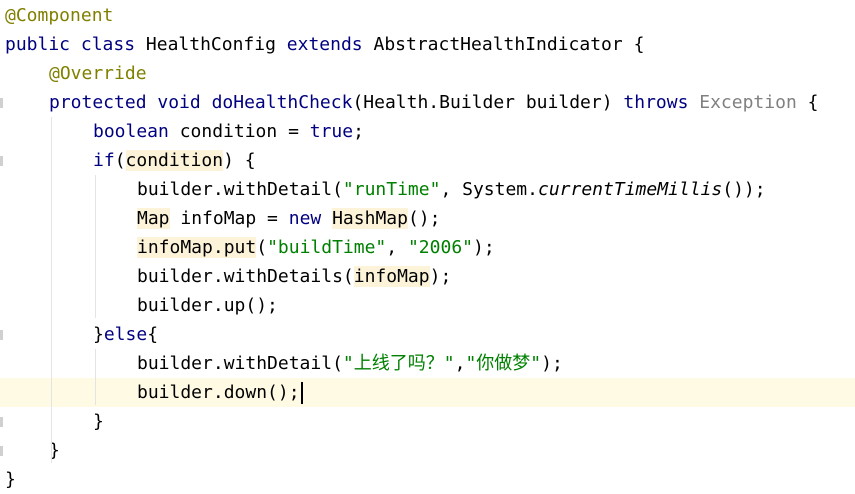 Image resolution: width=855 pixels, height=494 pixels. Describe the element at coordinates (103, 102) in the screenshot. I see `code-token: protected` at that location.